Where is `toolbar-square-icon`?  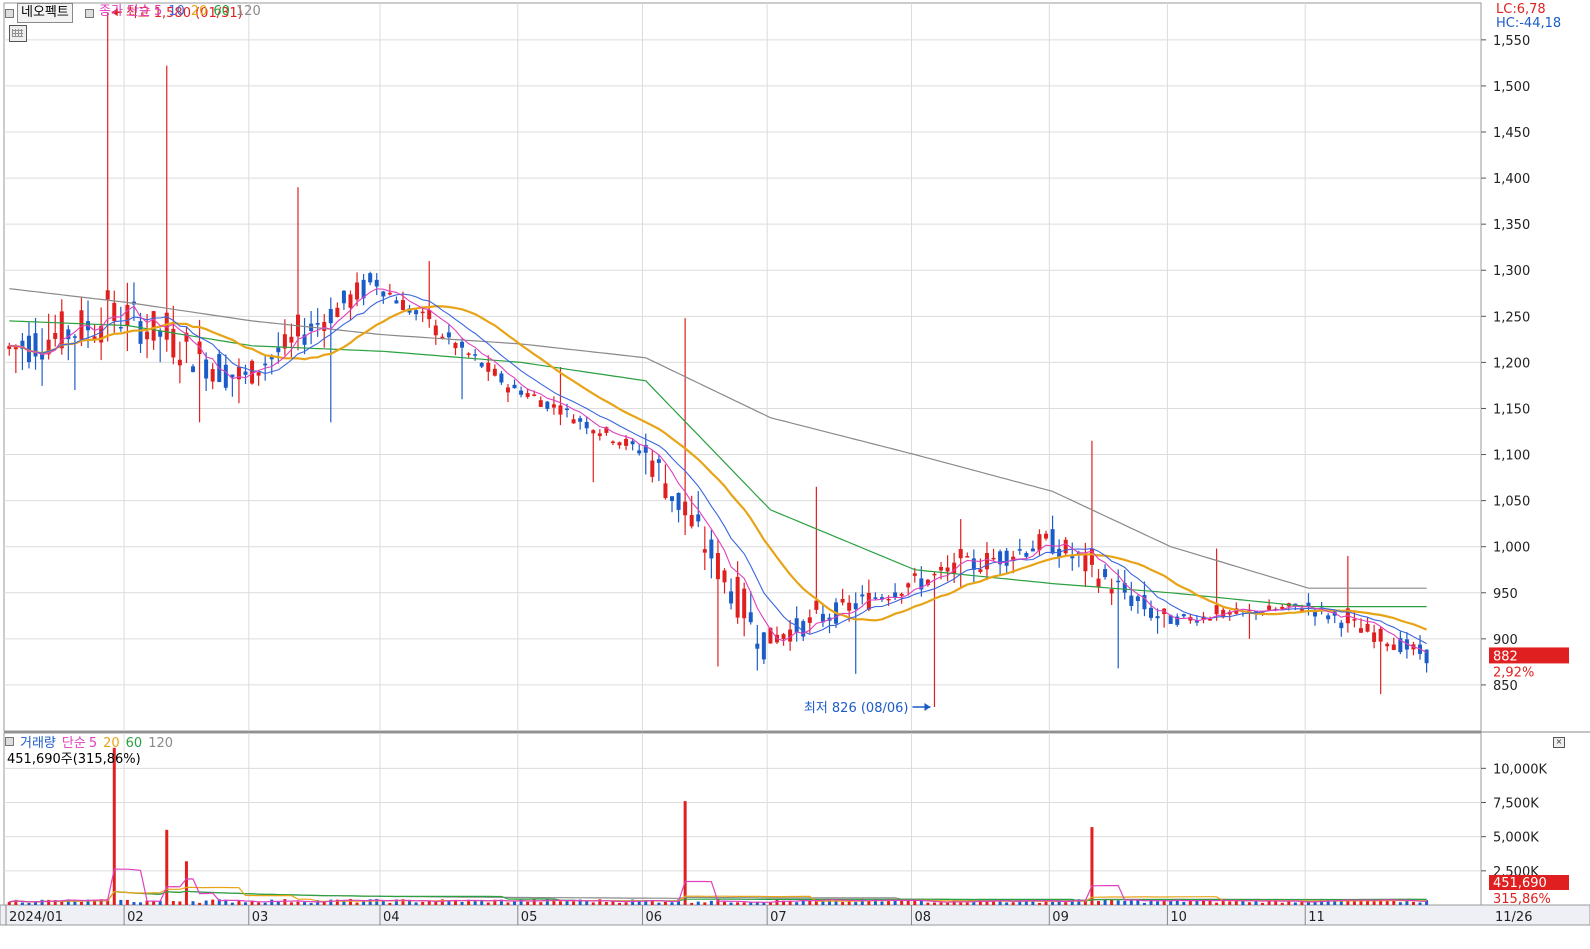
toolbar-square-icon is located at coordinates (9, 13).